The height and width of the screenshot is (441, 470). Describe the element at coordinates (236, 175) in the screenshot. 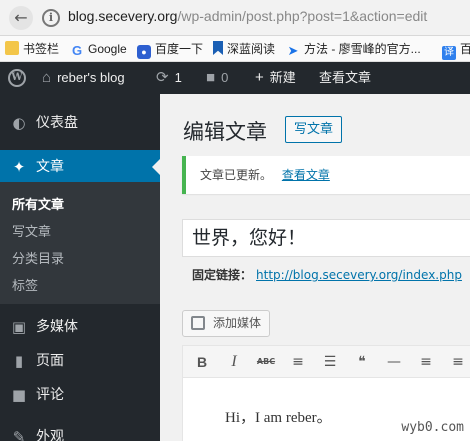

I see `notice-text: 文章已更新。` at that location.